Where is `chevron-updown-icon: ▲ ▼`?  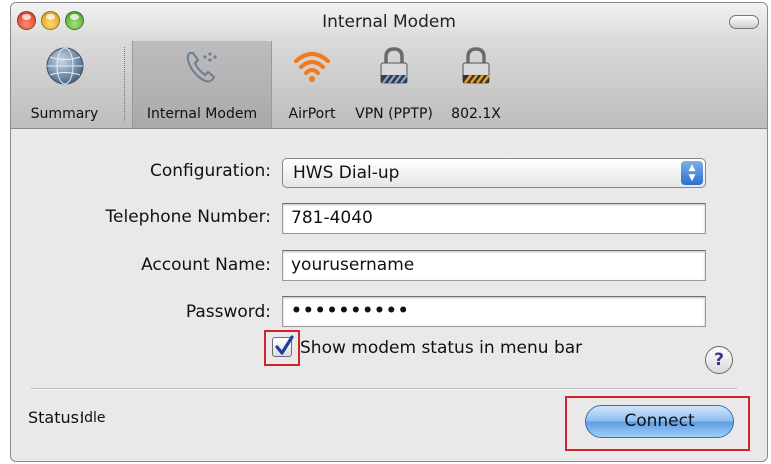 chevron-updown-icon: ▲ ▼ is located at coordinates (692, 173).